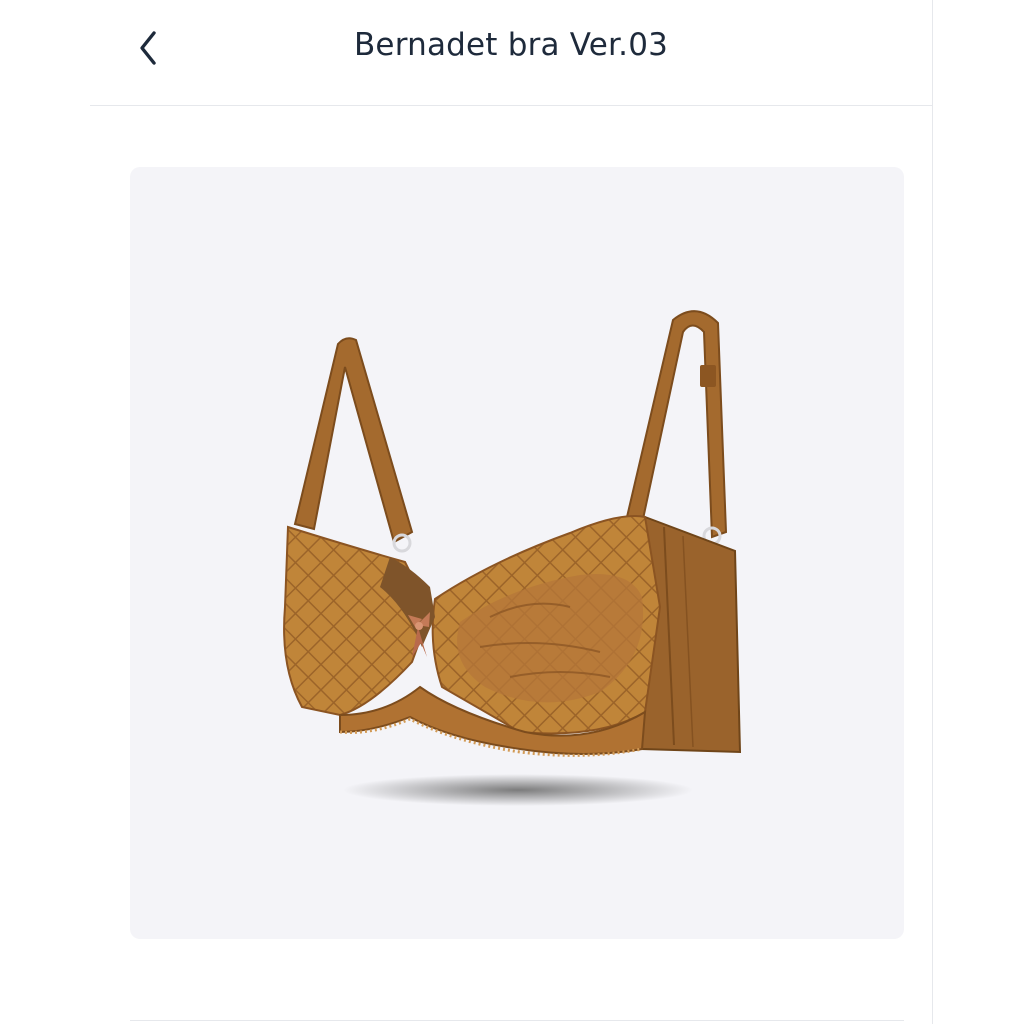 This screenshot has height=1024, width=1024. What do you see at coordinates (353, 440) in the screenshot?
I see `left-strap` at bounding box center [353, 440].